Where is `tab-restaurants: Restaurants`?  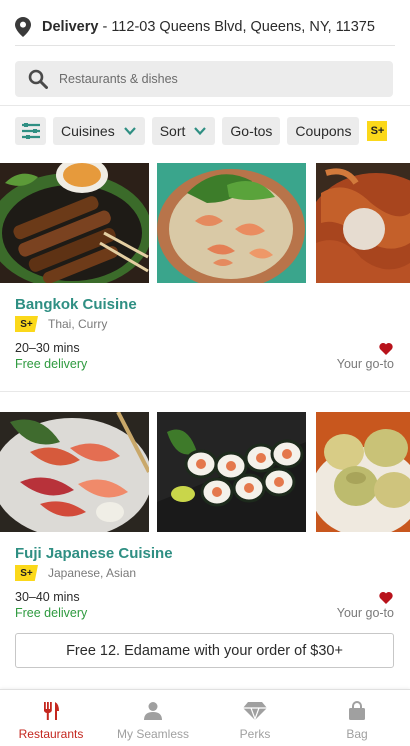
tab-restaurants: Restaurants is located at coordinates (51, 718).